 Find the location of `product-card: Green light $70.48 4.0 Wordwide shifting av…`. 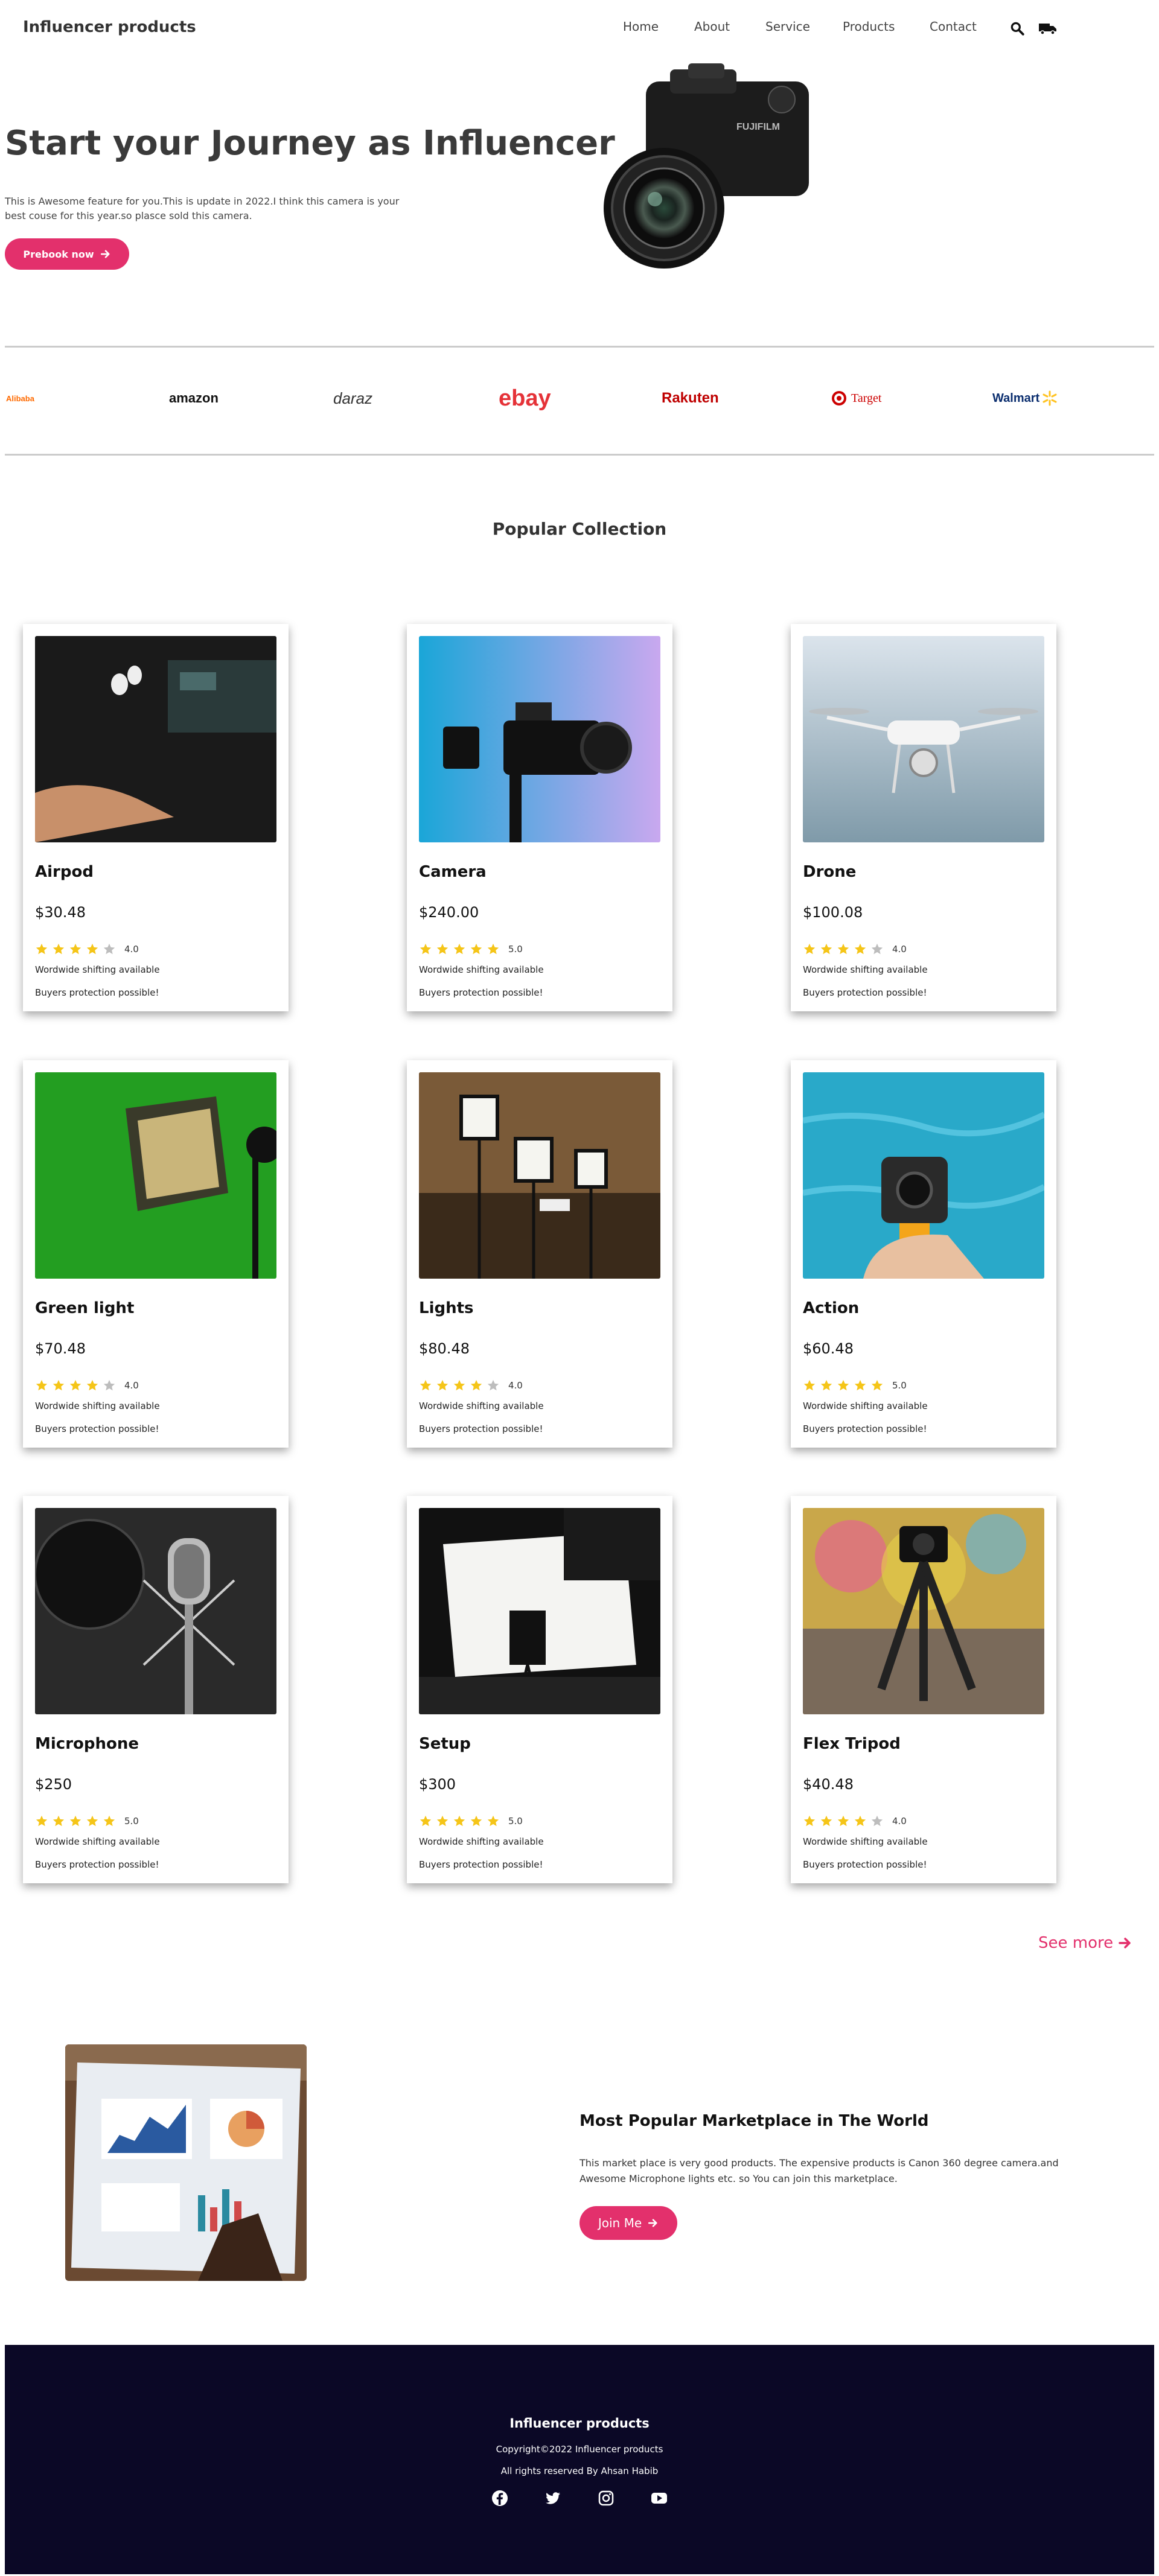

product-card: Green light $70.48 4.0 Wordwide shifting av… is located at coordinates (156, 1254).